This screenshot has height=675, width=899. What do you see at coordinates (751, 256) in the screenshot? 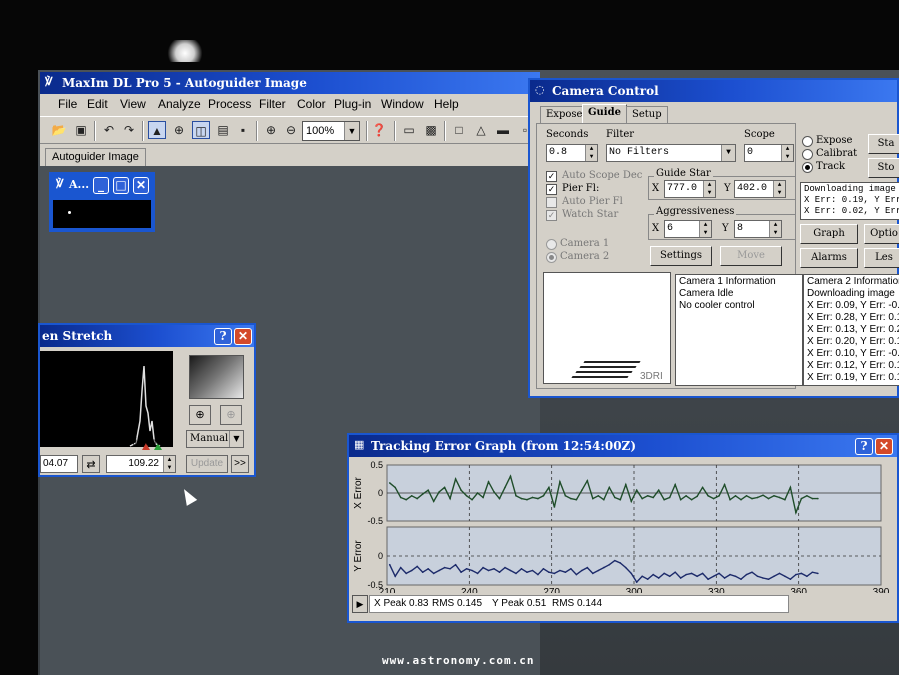
I see `move-button: Move` at bounding box center [751, 256].